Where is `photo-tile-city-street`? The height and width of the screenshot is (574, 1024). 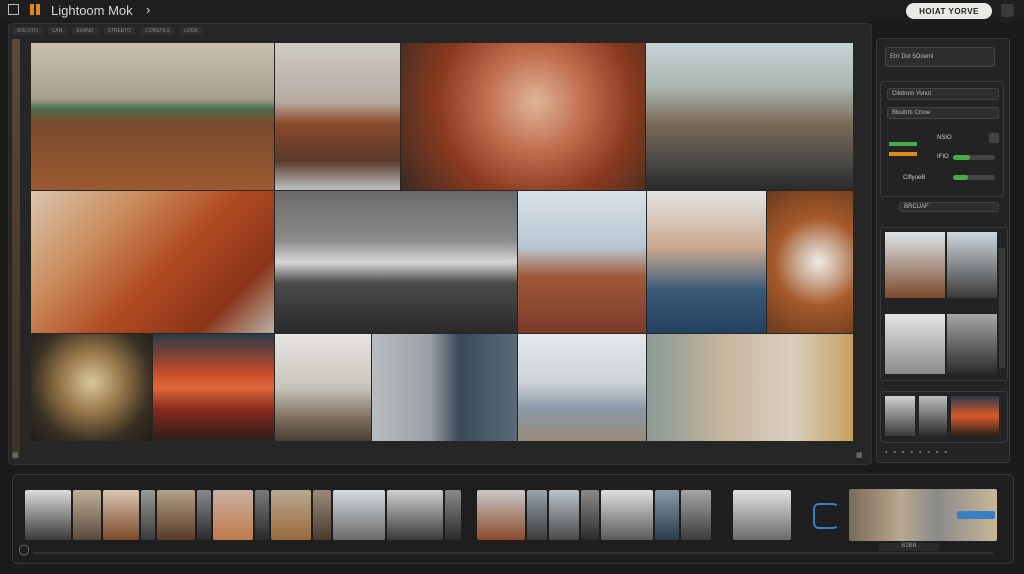
photo-tile-city-street is located at coordinates (749, 116).